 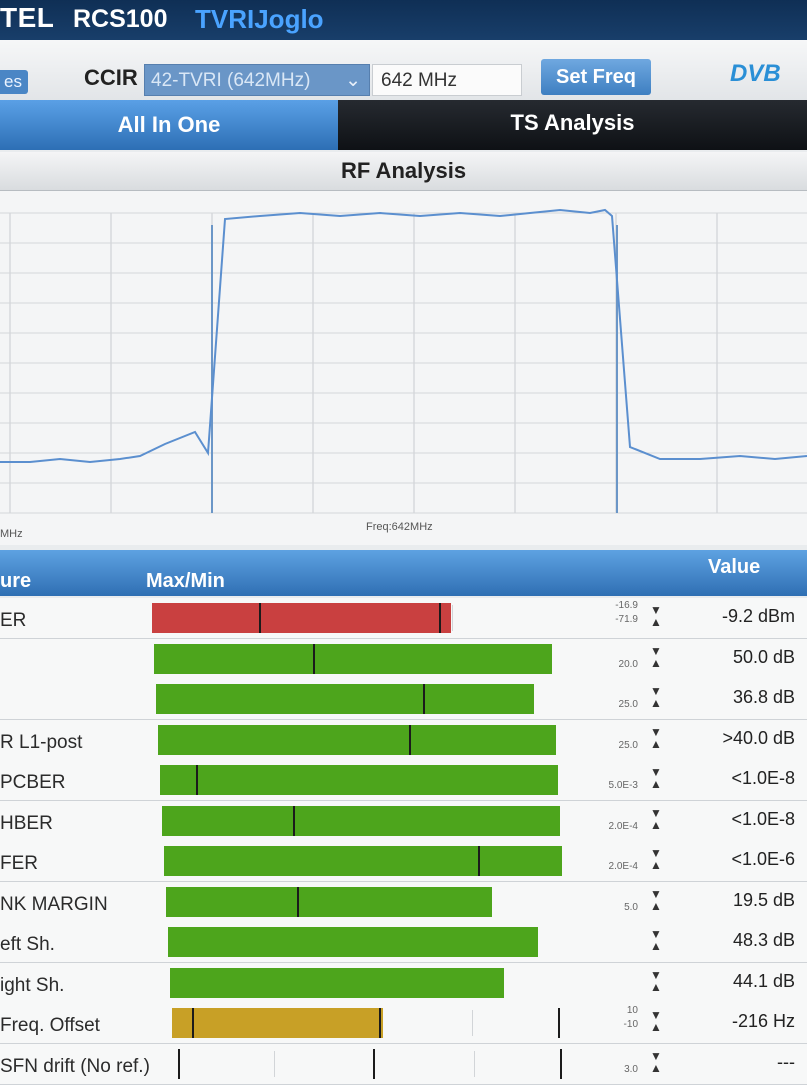 I want to click on measurement-value: 19.5 dB, so click(x=763, y=899).